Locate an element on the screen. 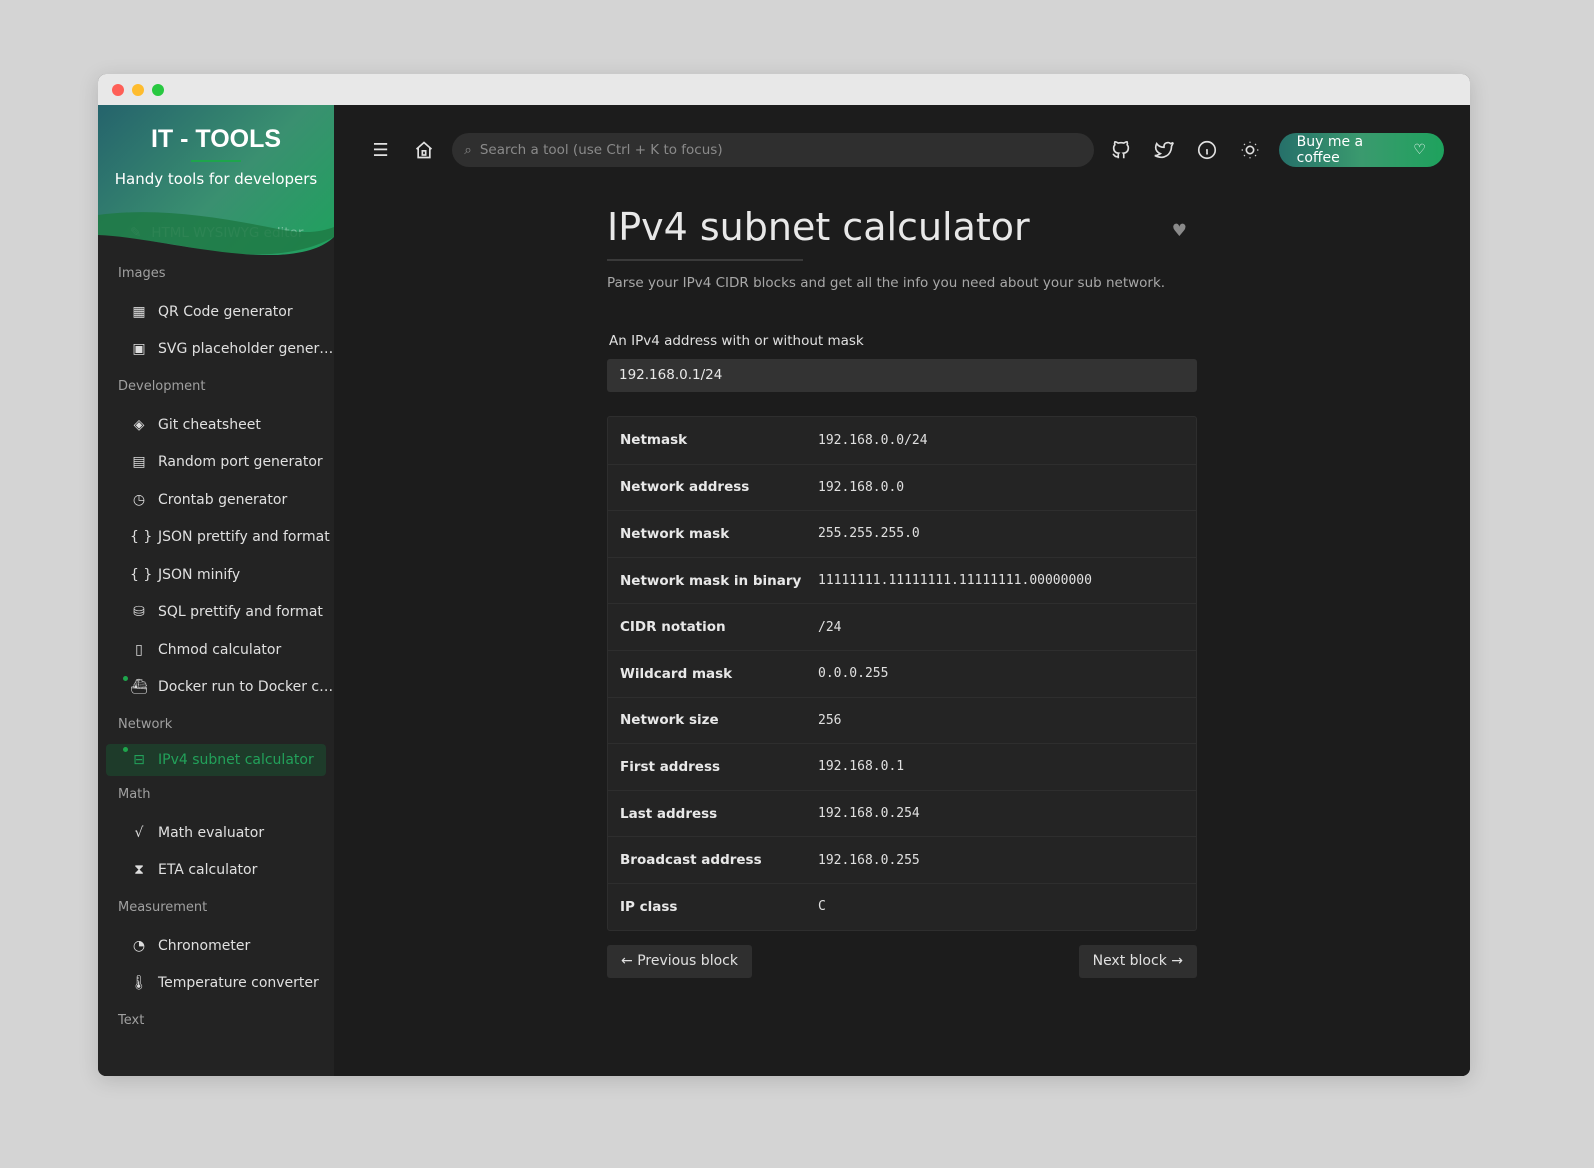 The width and height of the screenshot is (1594, 1168). info-icon is located at coordinates (1206, 150).